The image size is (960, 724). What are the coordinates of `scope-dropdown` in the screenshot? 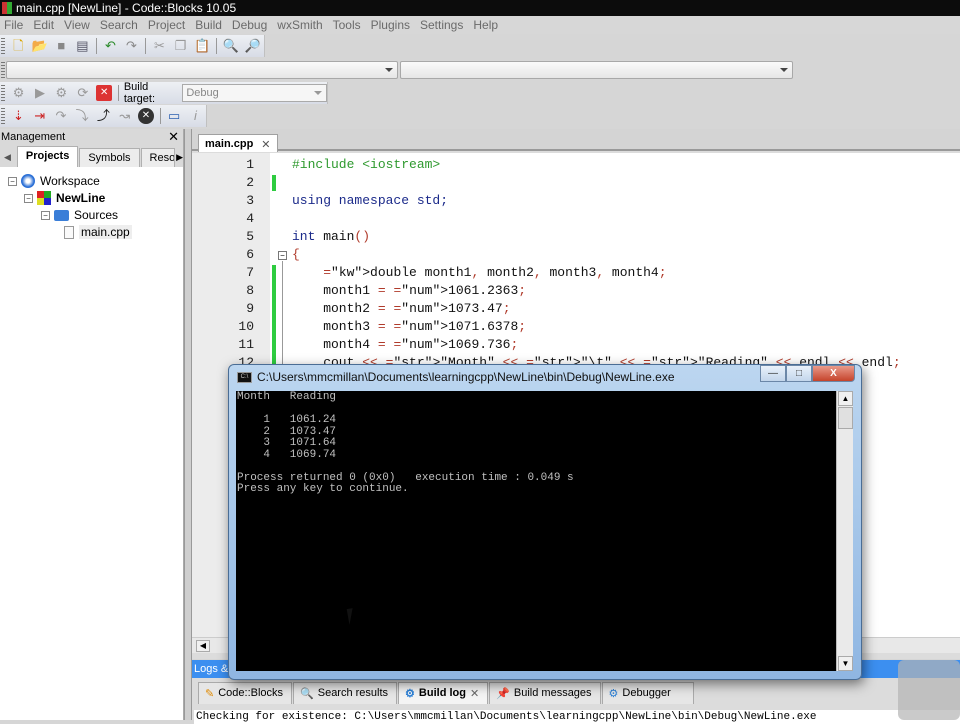 It's located at (202, 70).